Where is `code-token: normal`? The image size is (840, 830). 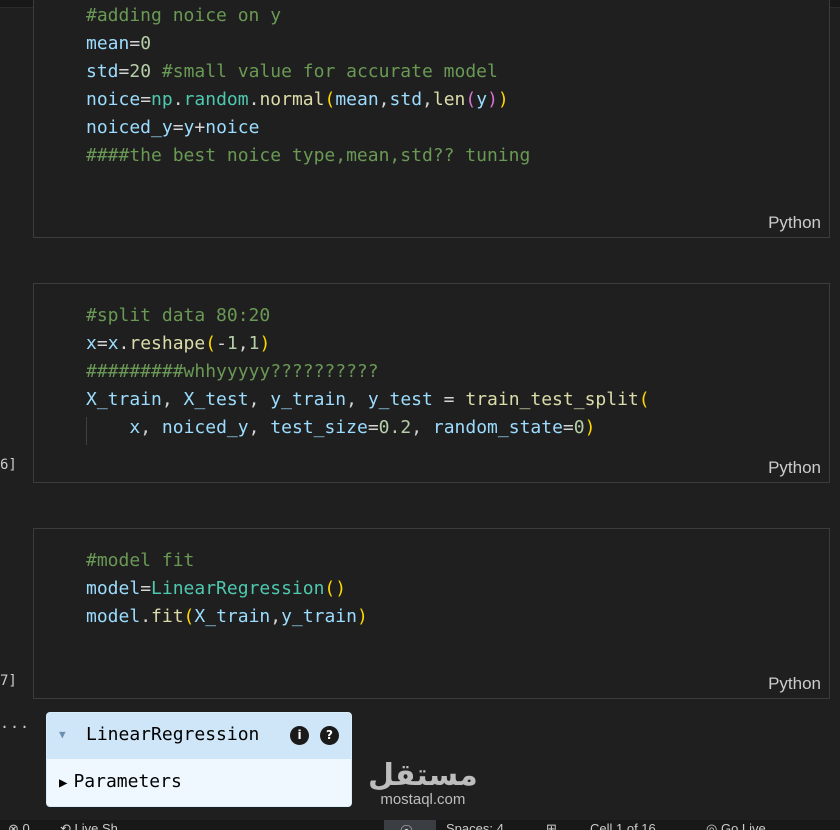
code-token: normal is located at coordinates (292, 99).